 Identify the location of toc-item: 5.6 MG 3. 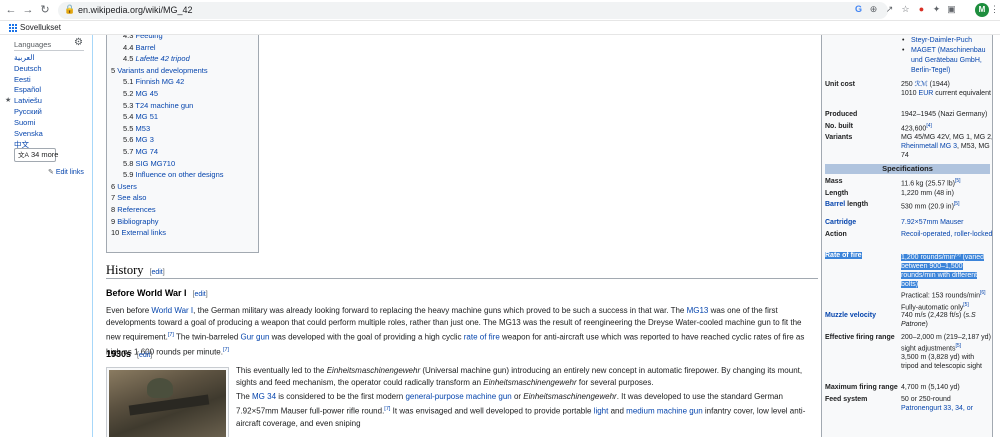
(138, 139).